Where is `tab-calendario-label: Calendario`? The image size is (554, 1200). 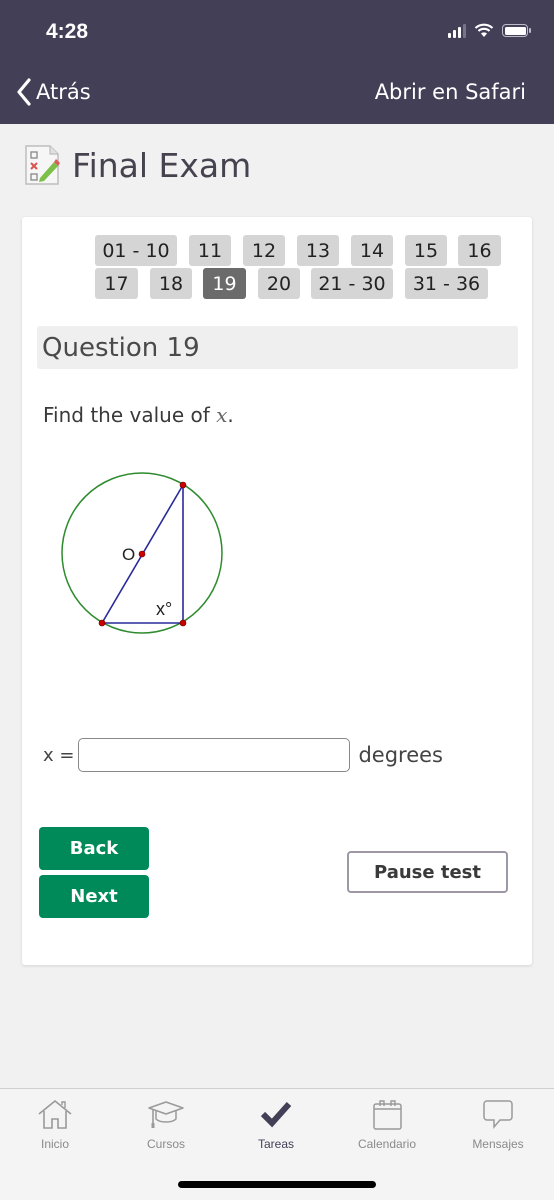
tab-calendario-label: Calendario is located at coordinates (387, 1144).